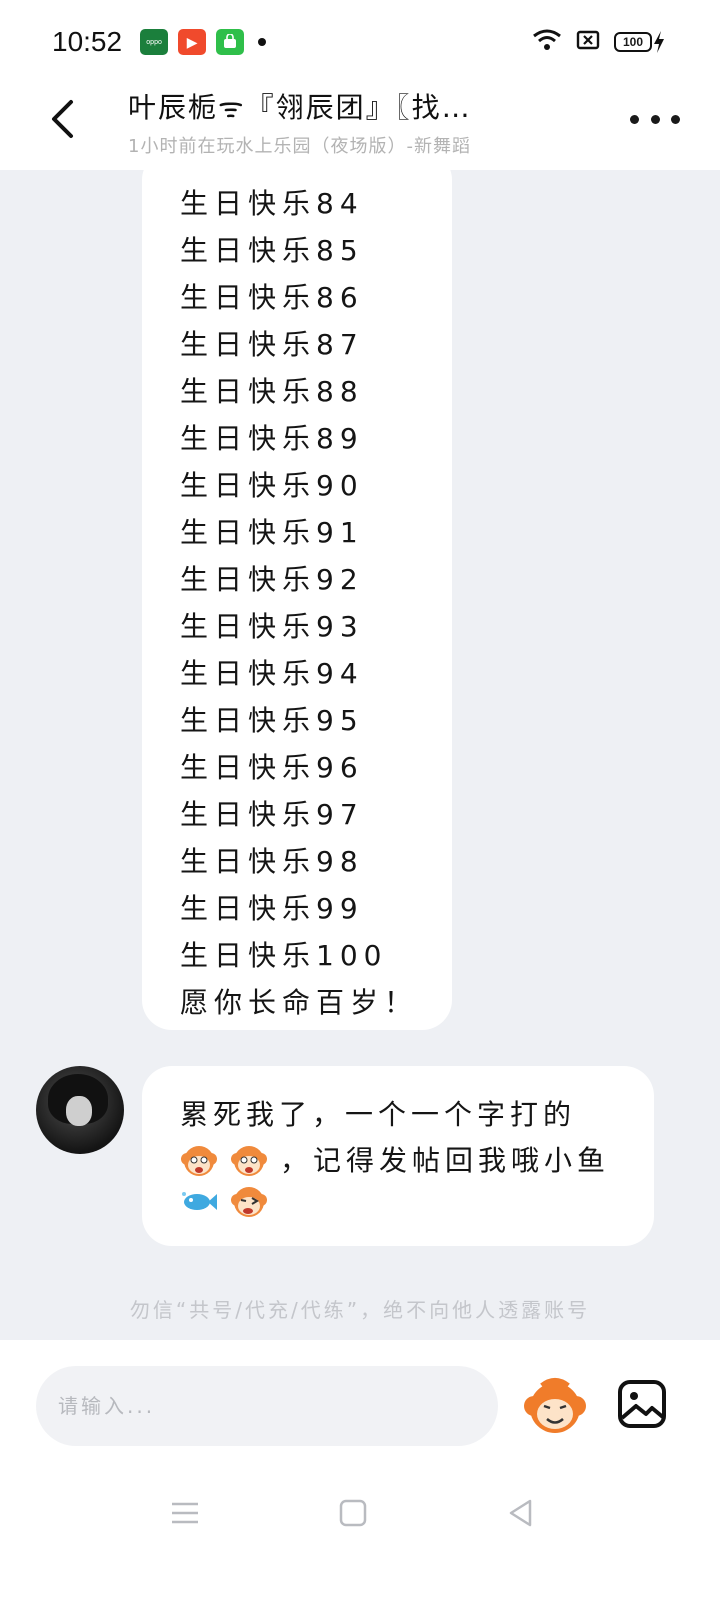  Describe the element at coordinates (272, 297) in the screenshot. I see `message-line: 生日快乐86` at that location.